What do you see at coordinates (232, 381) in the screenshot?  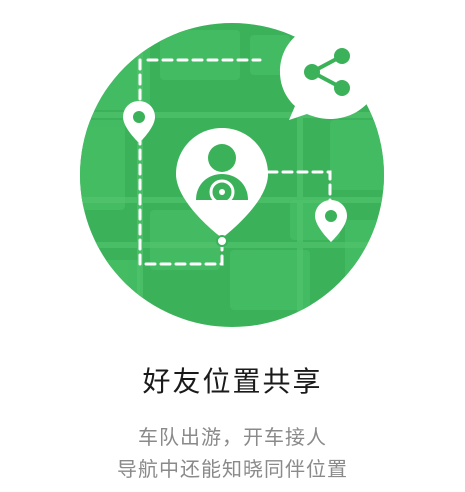 I see `feature-title: 好友位置共享` at bounding box center [232, 381].